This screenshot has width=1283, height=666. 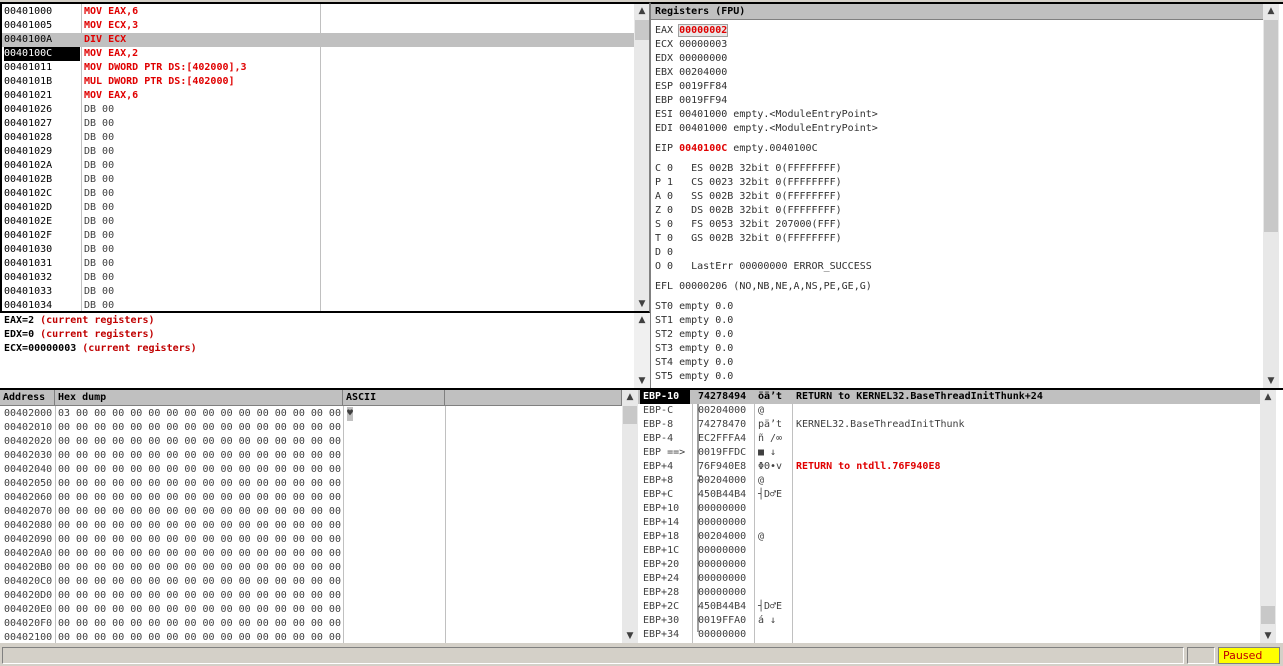 I want to click on dump-scrollbar: ▲ ▼, so click(x=630, y=516).